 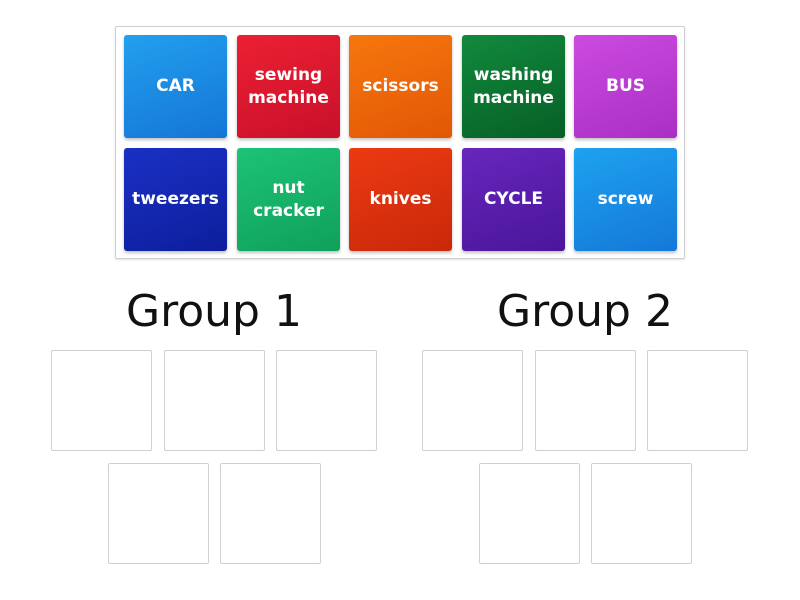 I want to click on card-washing-machine: washing machine, so click(x=513, y=86).